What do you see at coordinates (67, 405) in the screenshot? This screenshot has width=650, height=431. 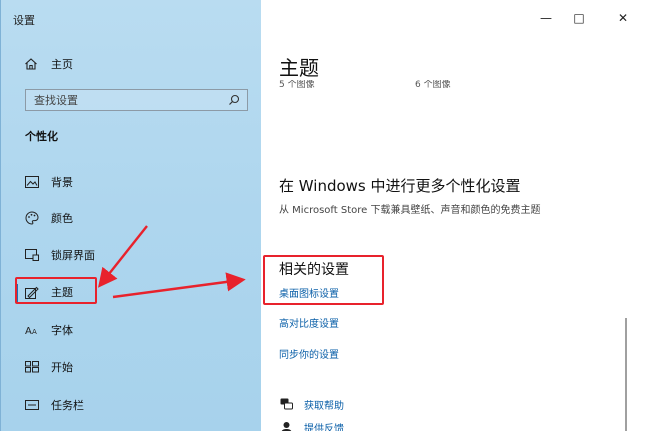 I see `sidebar-item-label: 任务栏` at bounding box center [67, 405].